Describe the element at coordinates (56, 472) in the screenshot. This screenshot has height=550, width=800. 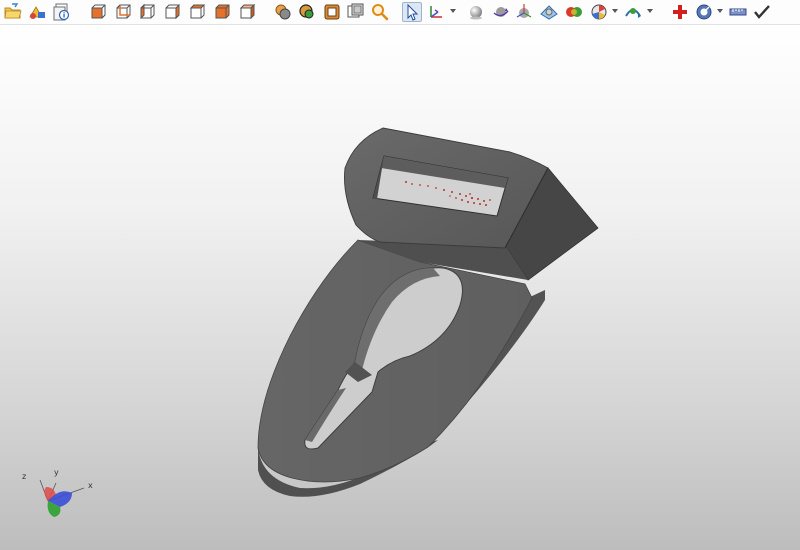
I see `triad-label-y: y` at that location.